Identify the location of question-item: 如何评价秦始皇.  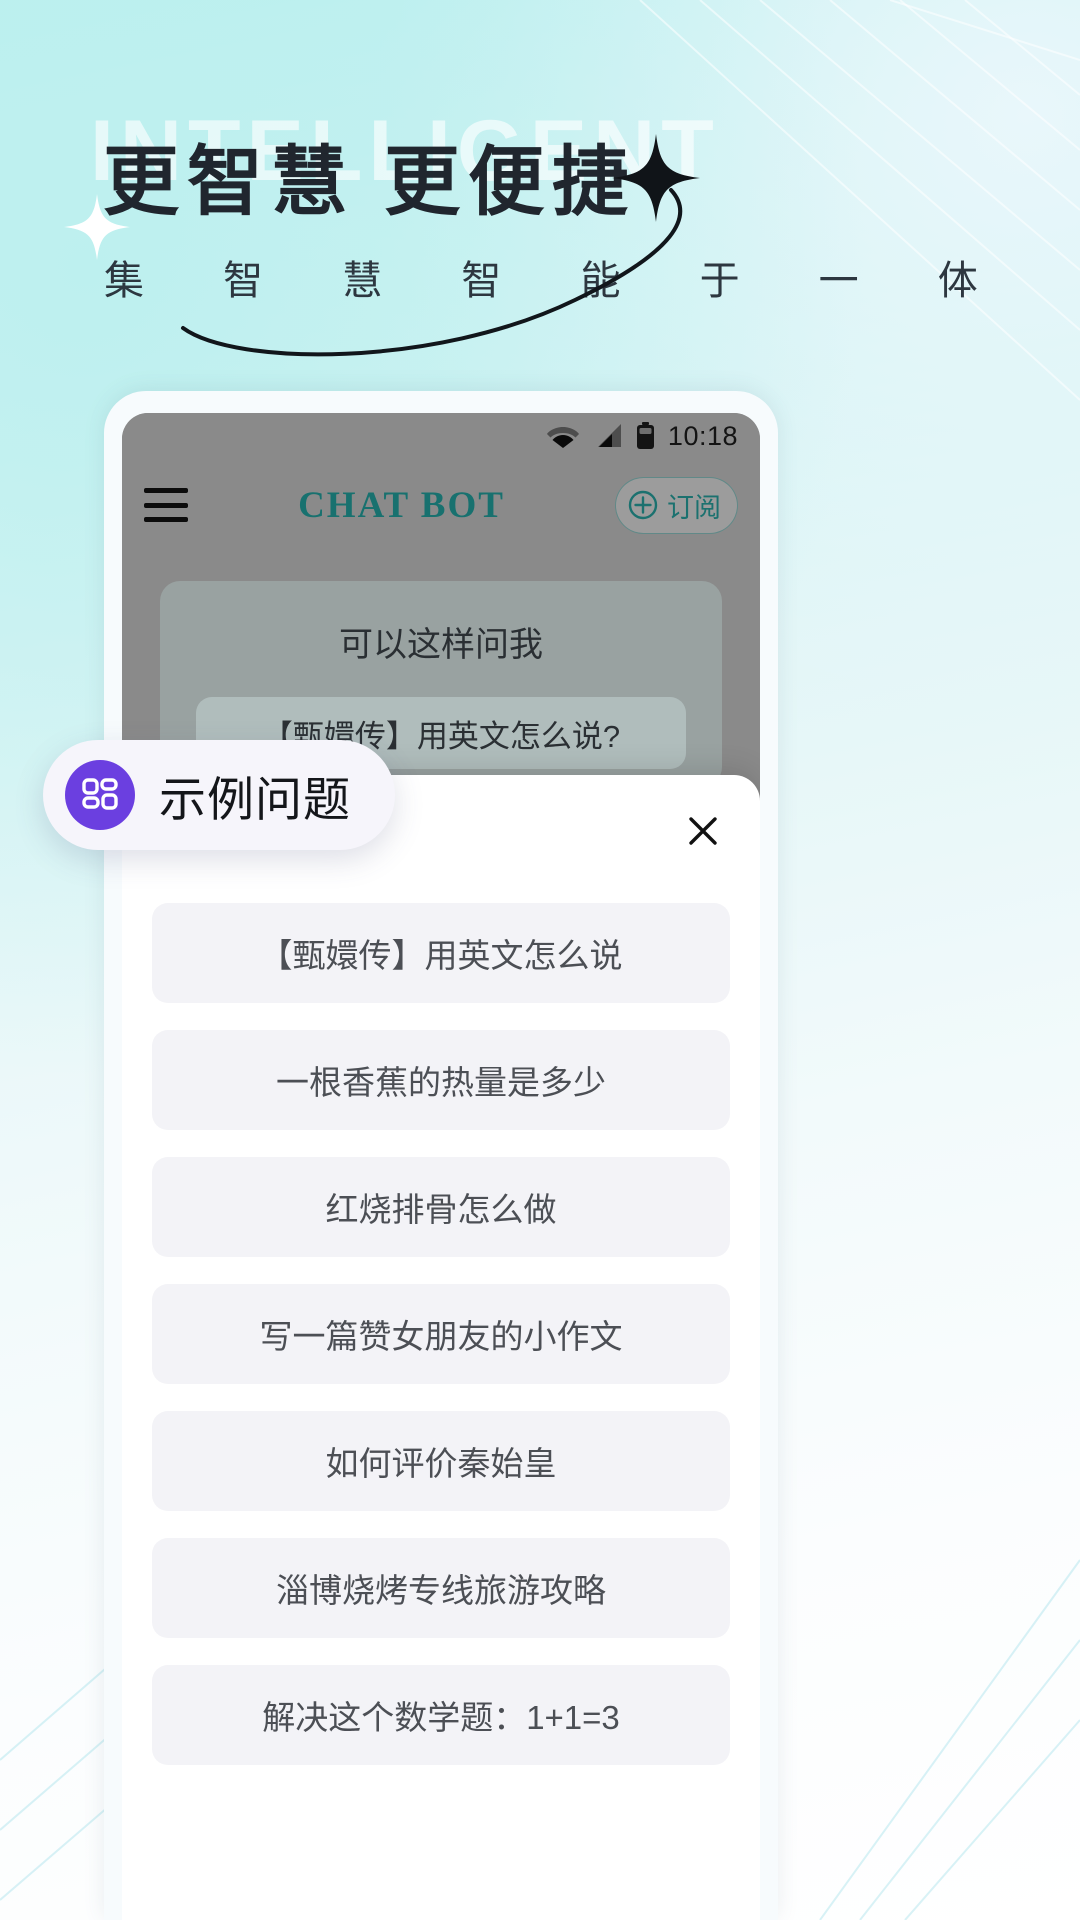
(441, 1461).